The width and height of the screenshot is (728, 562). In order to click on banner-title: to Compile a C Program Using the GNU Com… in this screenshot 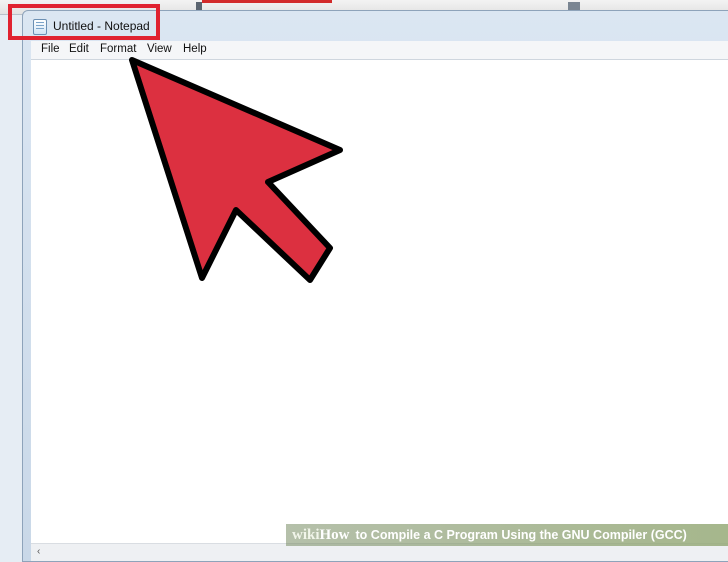, I will do `click(521, 535)`.